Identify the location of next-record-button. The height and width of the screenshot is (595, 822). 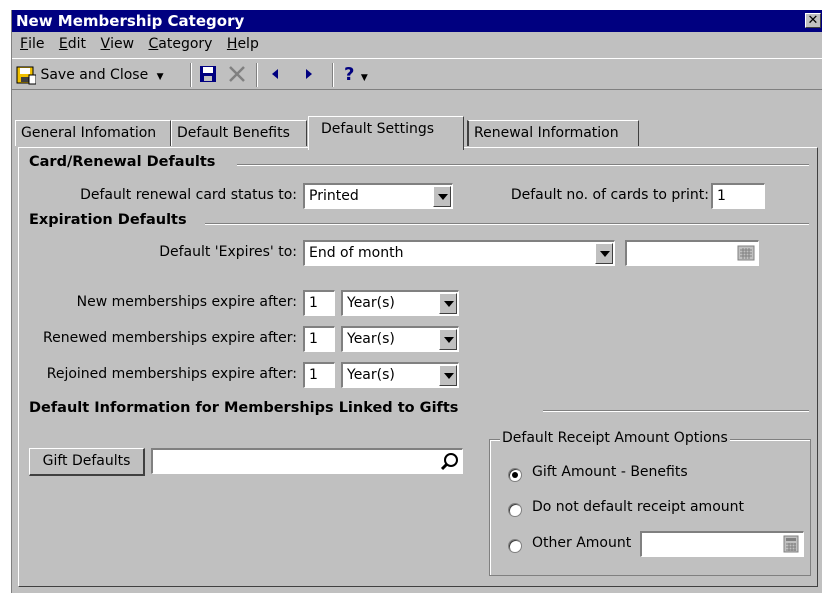
(309, 75).